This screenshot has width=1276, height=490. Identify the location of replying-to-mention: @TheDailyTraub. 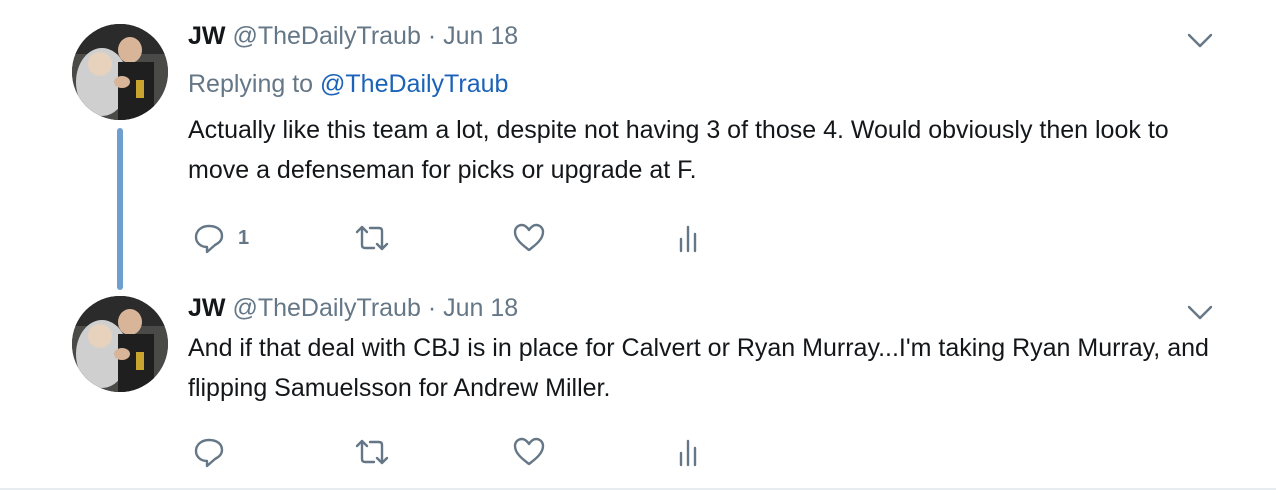
(414, 84).